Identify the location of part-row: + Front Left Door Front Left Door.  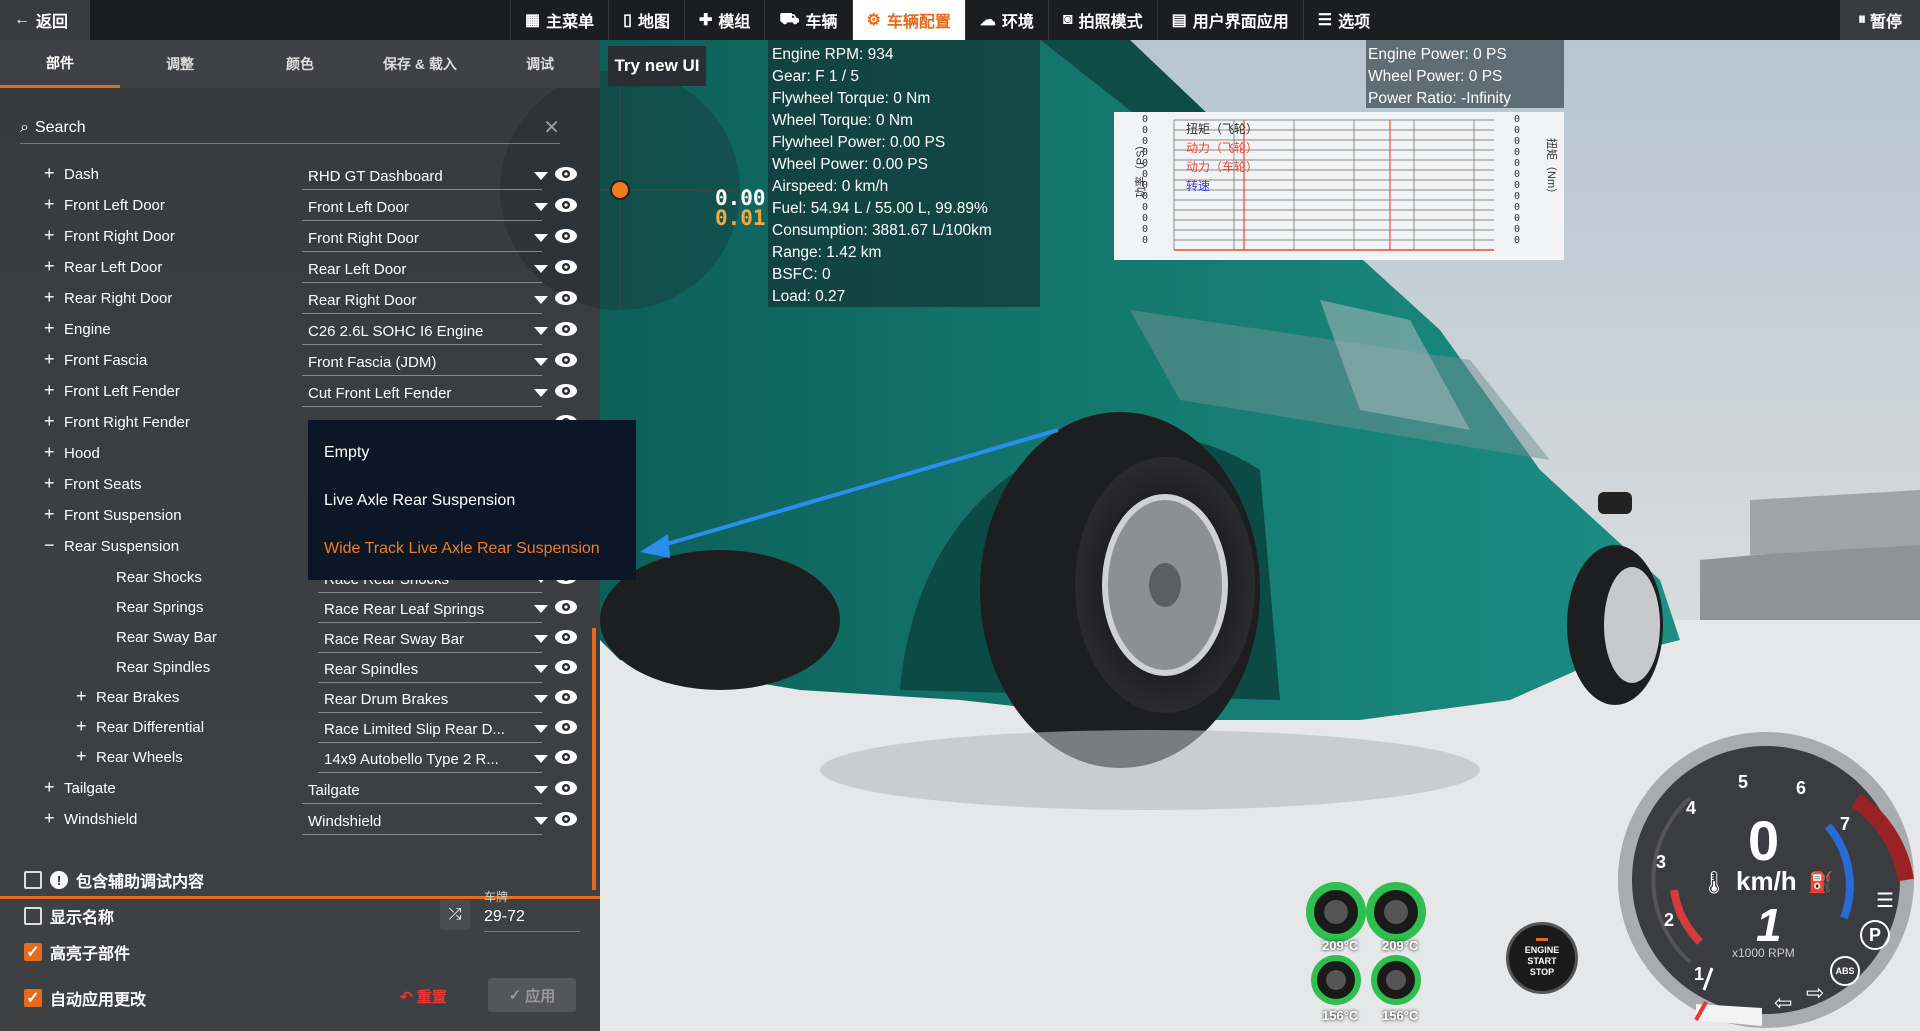
(300, 206).